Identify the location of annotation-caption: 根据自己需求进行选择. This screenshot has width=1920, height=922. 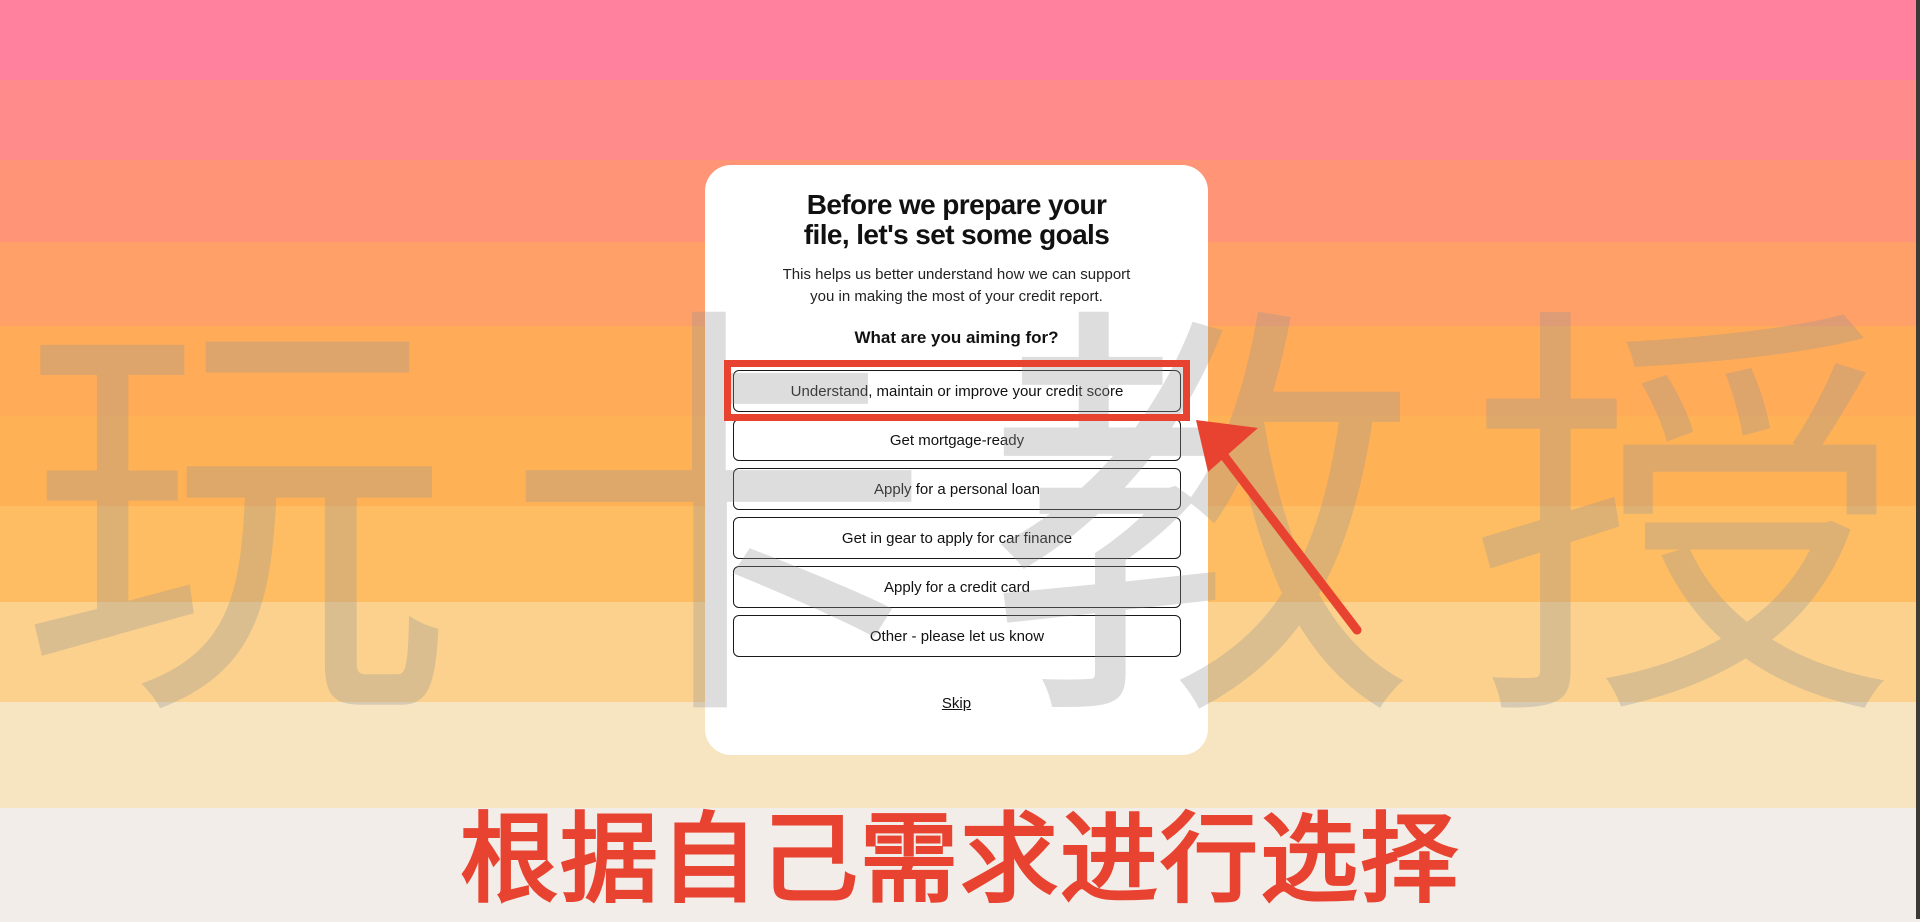
(959, 860).